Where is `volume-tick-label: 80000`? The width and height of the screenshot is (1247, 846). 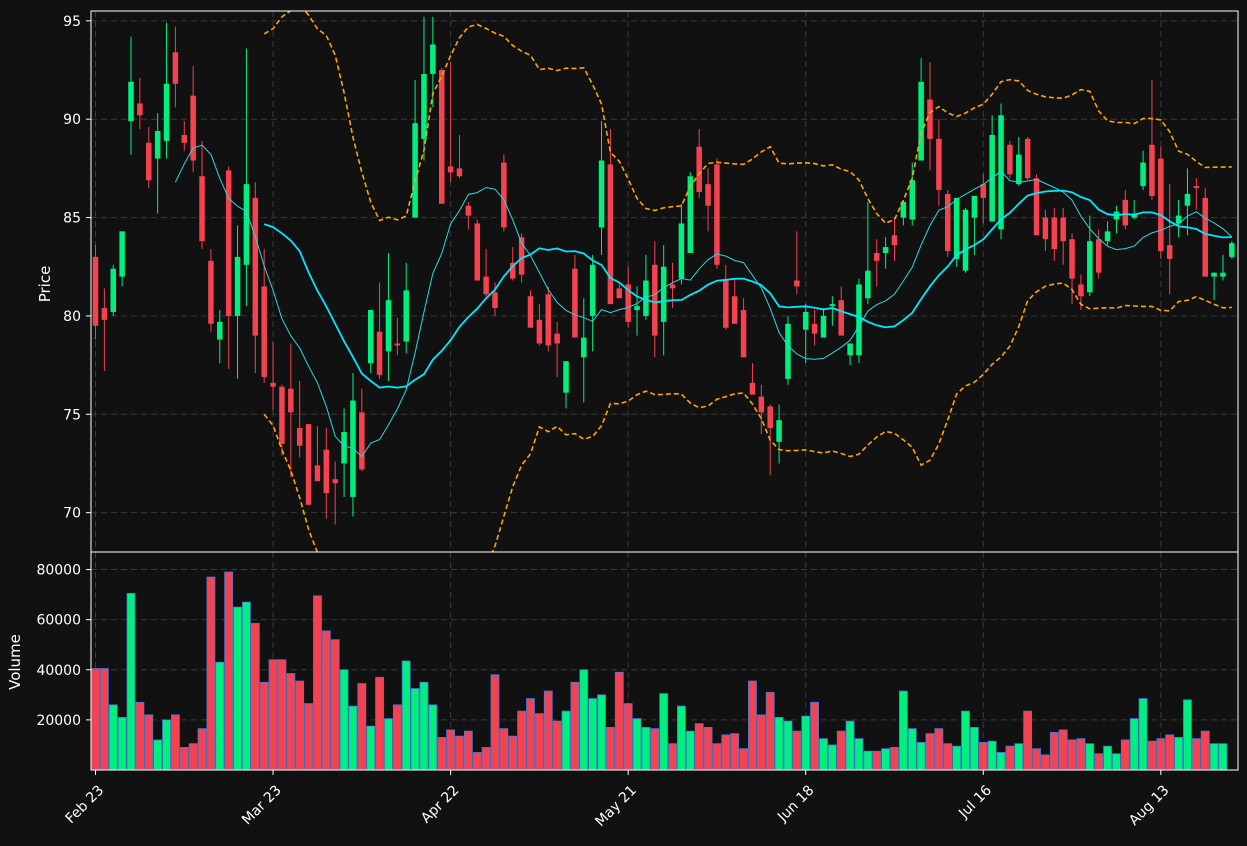
volume-tick-label: 80000 is located at coordinates (58, 571).